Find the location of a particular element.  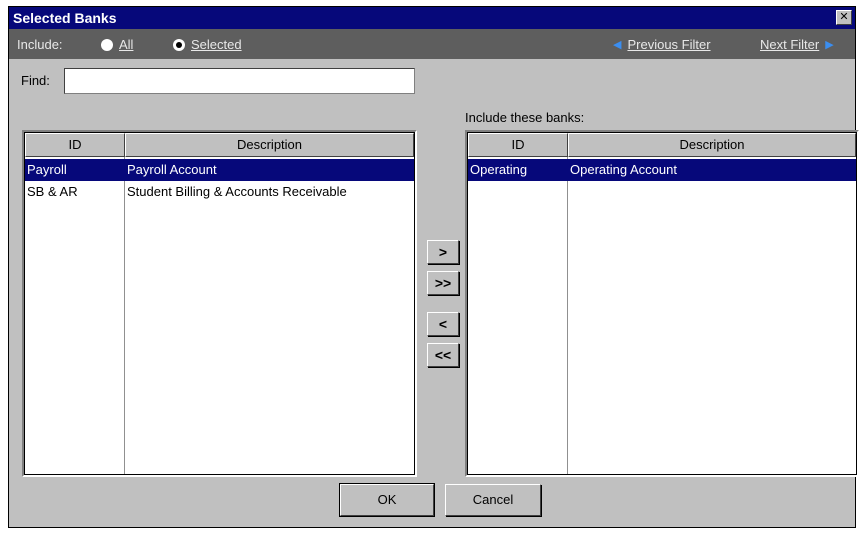

title-bar: Selected Banks ✕ is located at coordinates (432, 18).